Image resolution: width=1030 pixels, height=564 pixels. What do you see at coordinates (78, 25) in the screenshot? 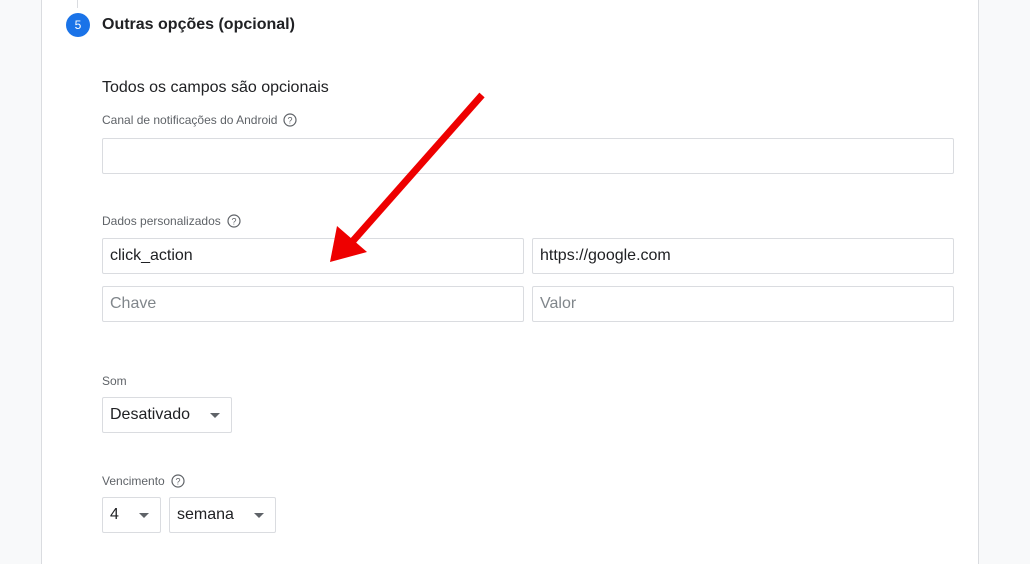
I see `step-number-badge: 5` at bounding box center [78, 25].